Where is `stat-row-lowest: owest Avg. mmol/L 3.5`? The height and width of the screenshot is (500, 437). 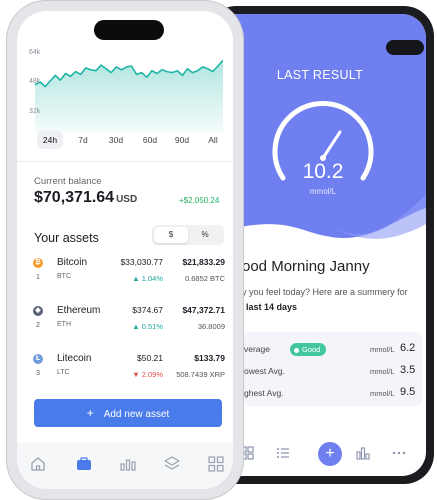
stat-row-lowest: owest Avg. mmol/L 3.5 is located at coordinates (333, 373).